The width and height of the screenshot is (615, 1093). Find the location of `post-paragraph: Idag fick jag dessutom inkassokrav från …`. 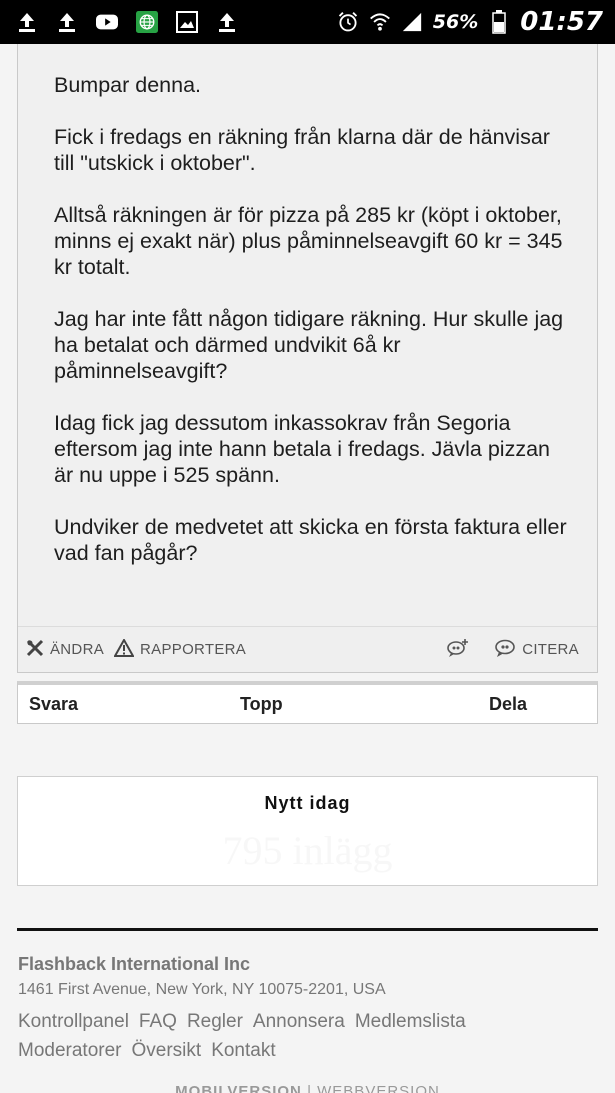

post-paragraph: Idag fick jag dessutom inkassokrav från … is located at coordinates (302, 449).